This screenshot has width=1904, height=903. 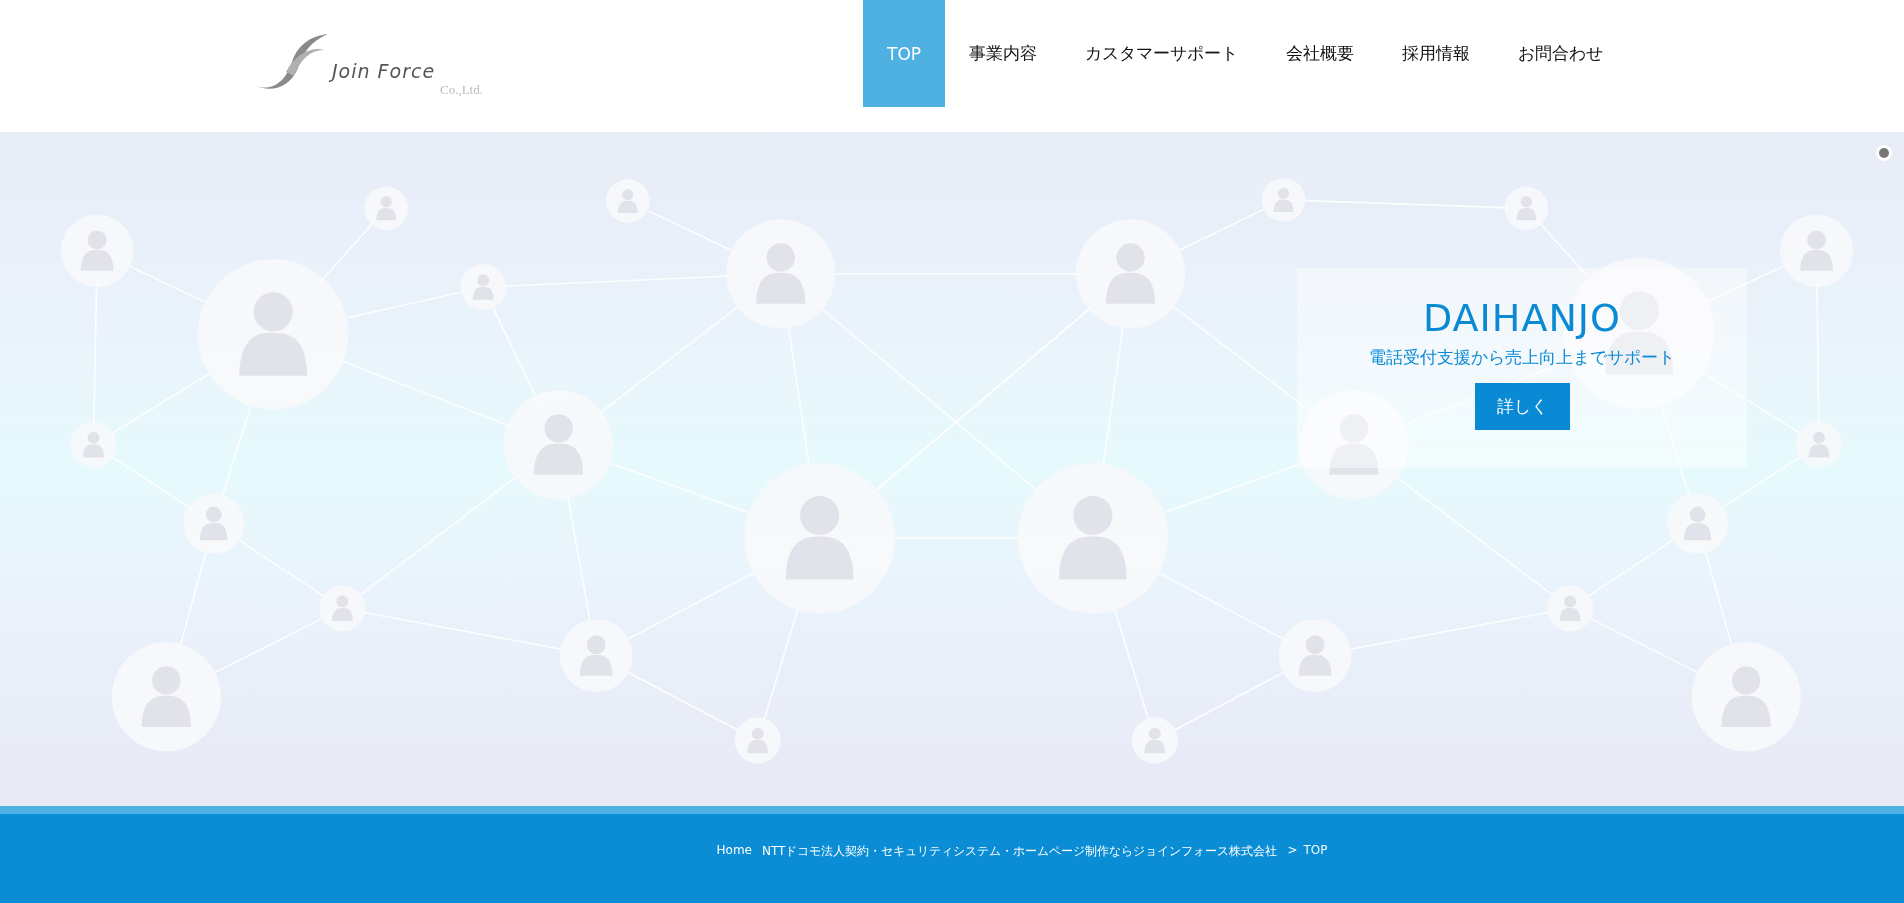 What do you see at coordinates (1436, 53) in the screenshot?
I see `nav-link: 採用情報` at bounding box center [1436, 53].